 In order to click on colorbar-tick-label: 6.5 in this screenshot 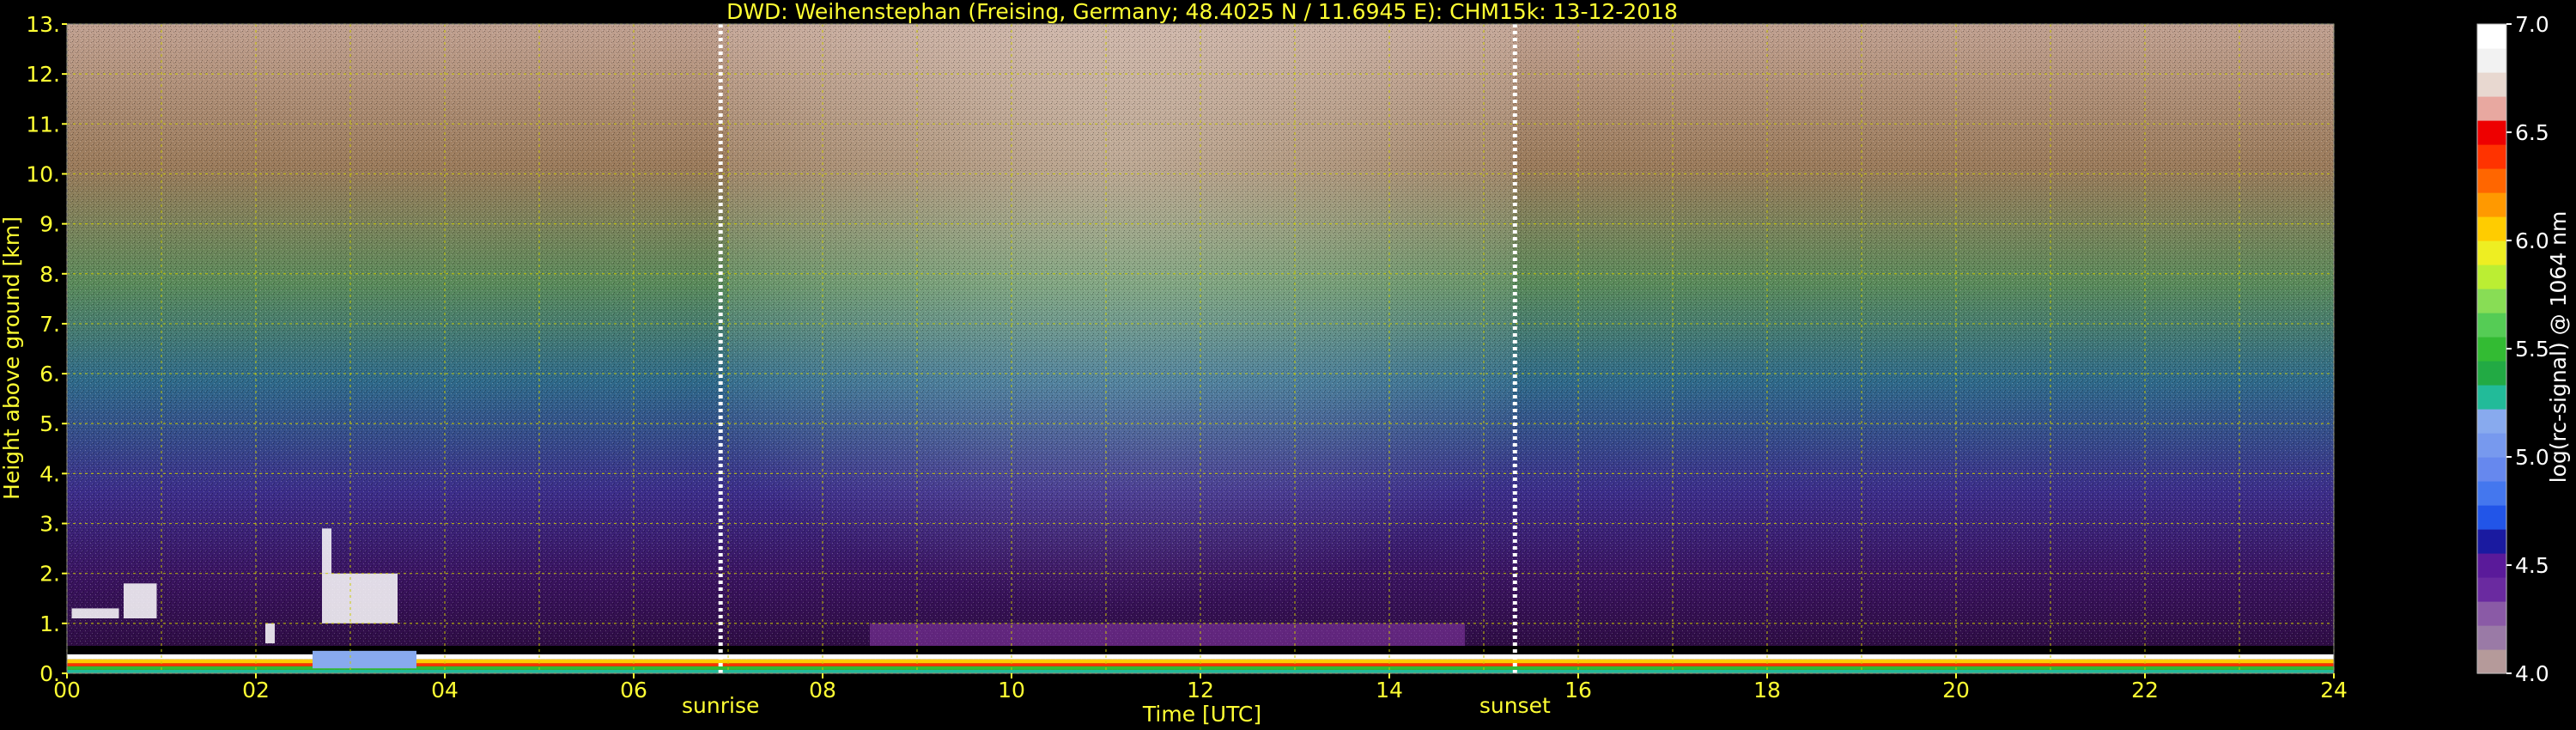, I will do `click(2532, 132)`.